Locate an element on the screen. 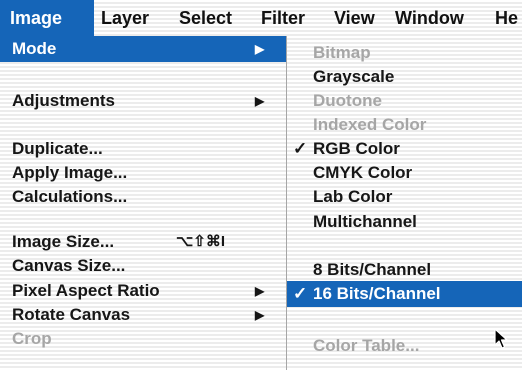 The height and width of the screenshot is (370, 522). menubar-select: Select is located at coordinates (205, 18).